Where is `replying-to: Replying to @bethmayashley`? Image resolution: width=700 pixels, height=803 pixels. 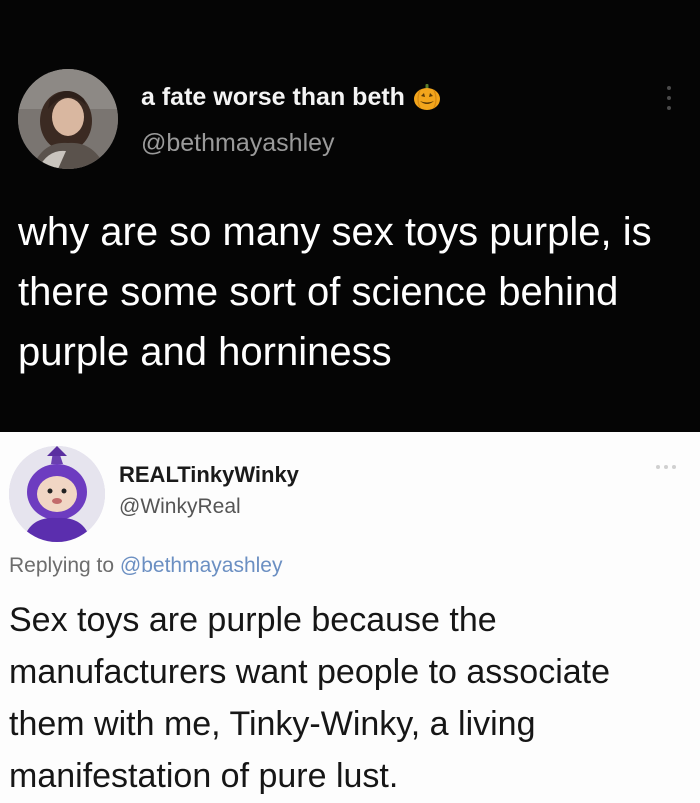
replying-to: Replying to @bethmayashley is located at coordinates (145, 566).